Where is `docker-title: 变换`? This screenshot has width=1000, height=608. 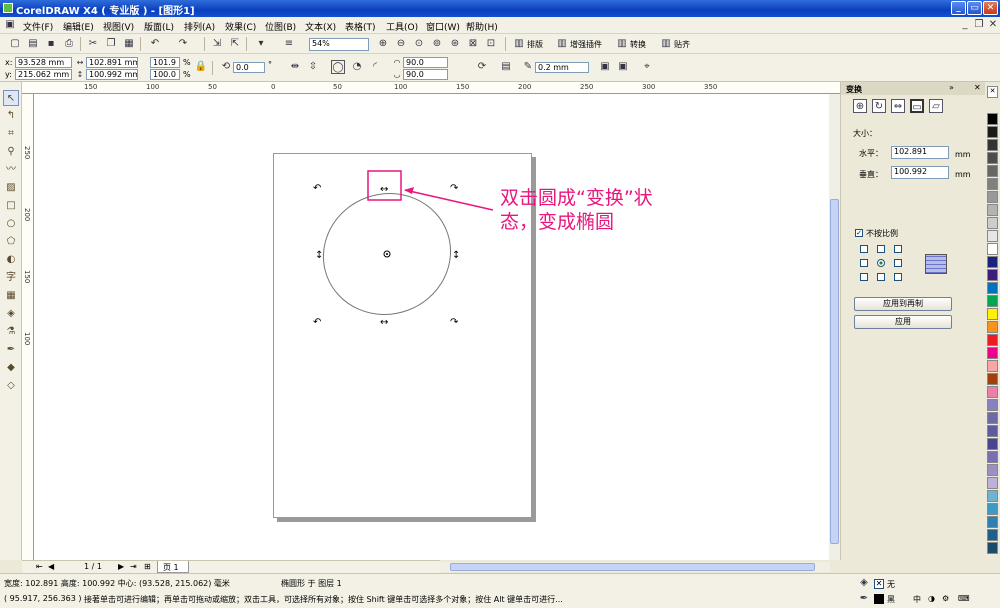 docker-title: 变换 is located at coordinates (854, 89).